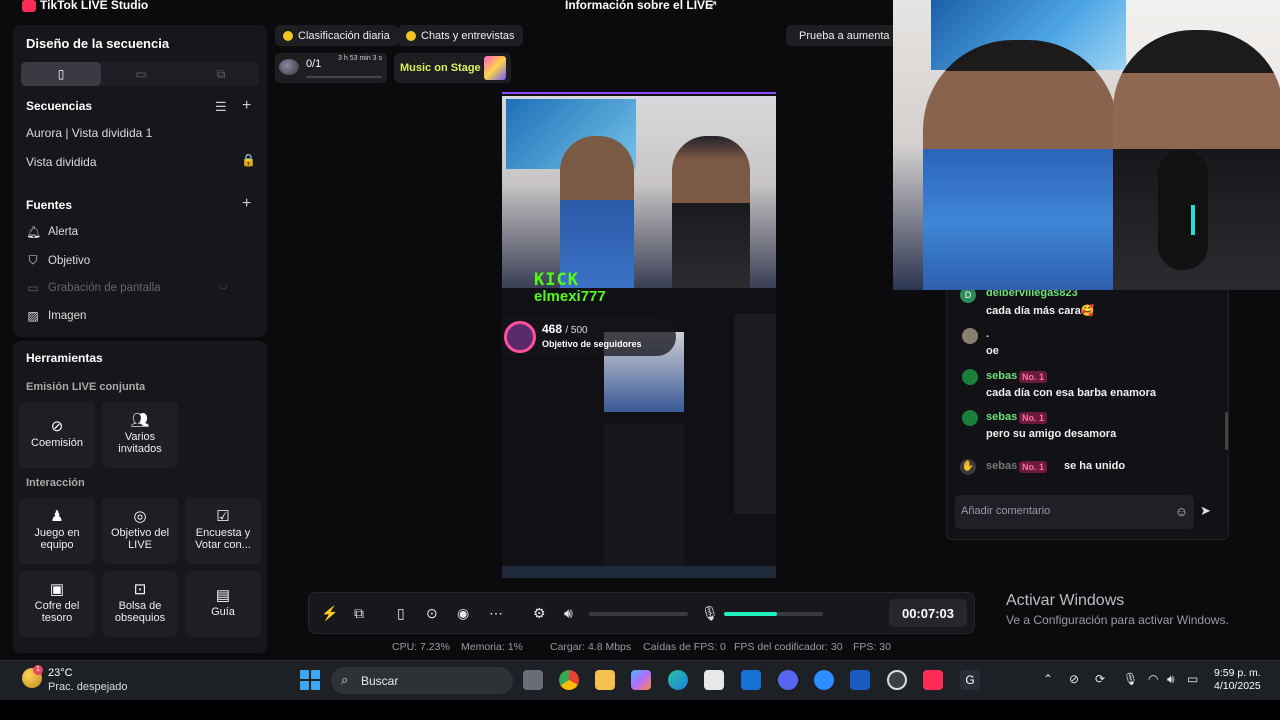 The image size is (1280, 720). Describe the element at coordinates (460, 35) in the screenshot. I see `chats-interviews-chip: Chats y entrevistas` at that location.